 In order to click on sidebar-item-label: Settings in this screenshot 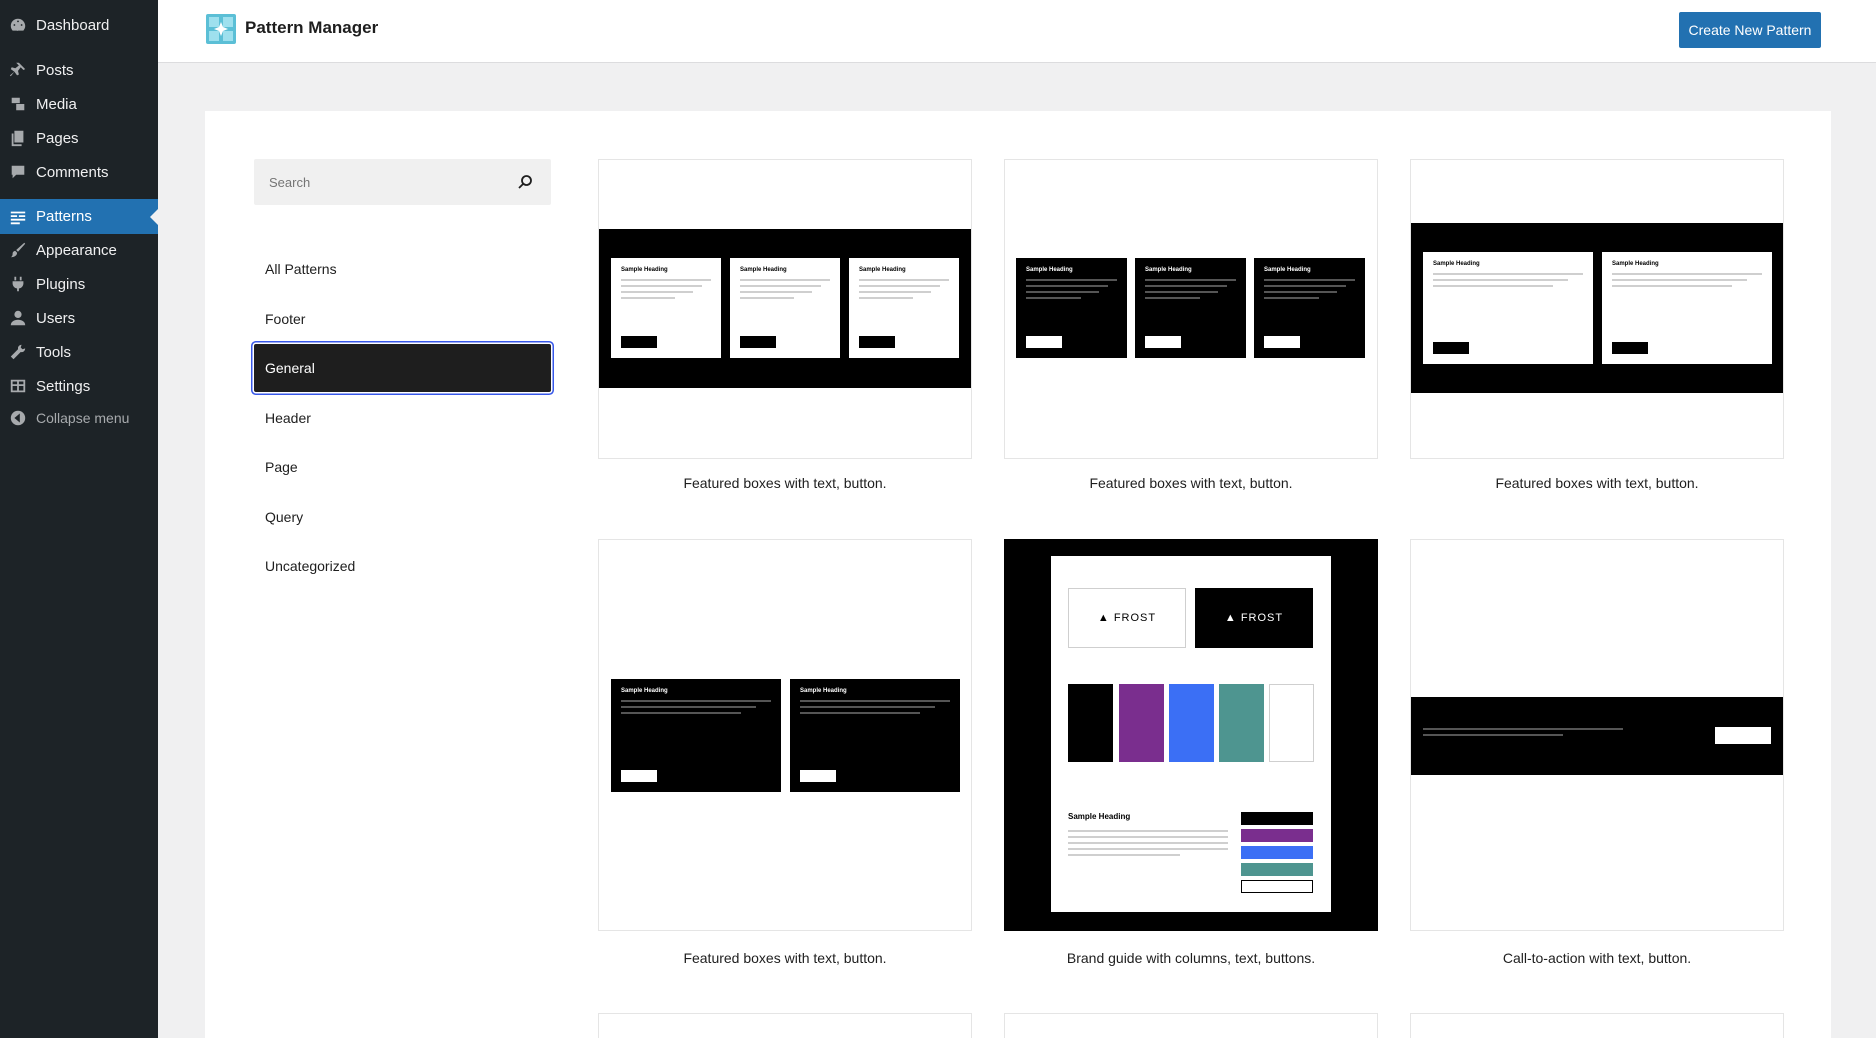, I will do `click(63, 386)`.